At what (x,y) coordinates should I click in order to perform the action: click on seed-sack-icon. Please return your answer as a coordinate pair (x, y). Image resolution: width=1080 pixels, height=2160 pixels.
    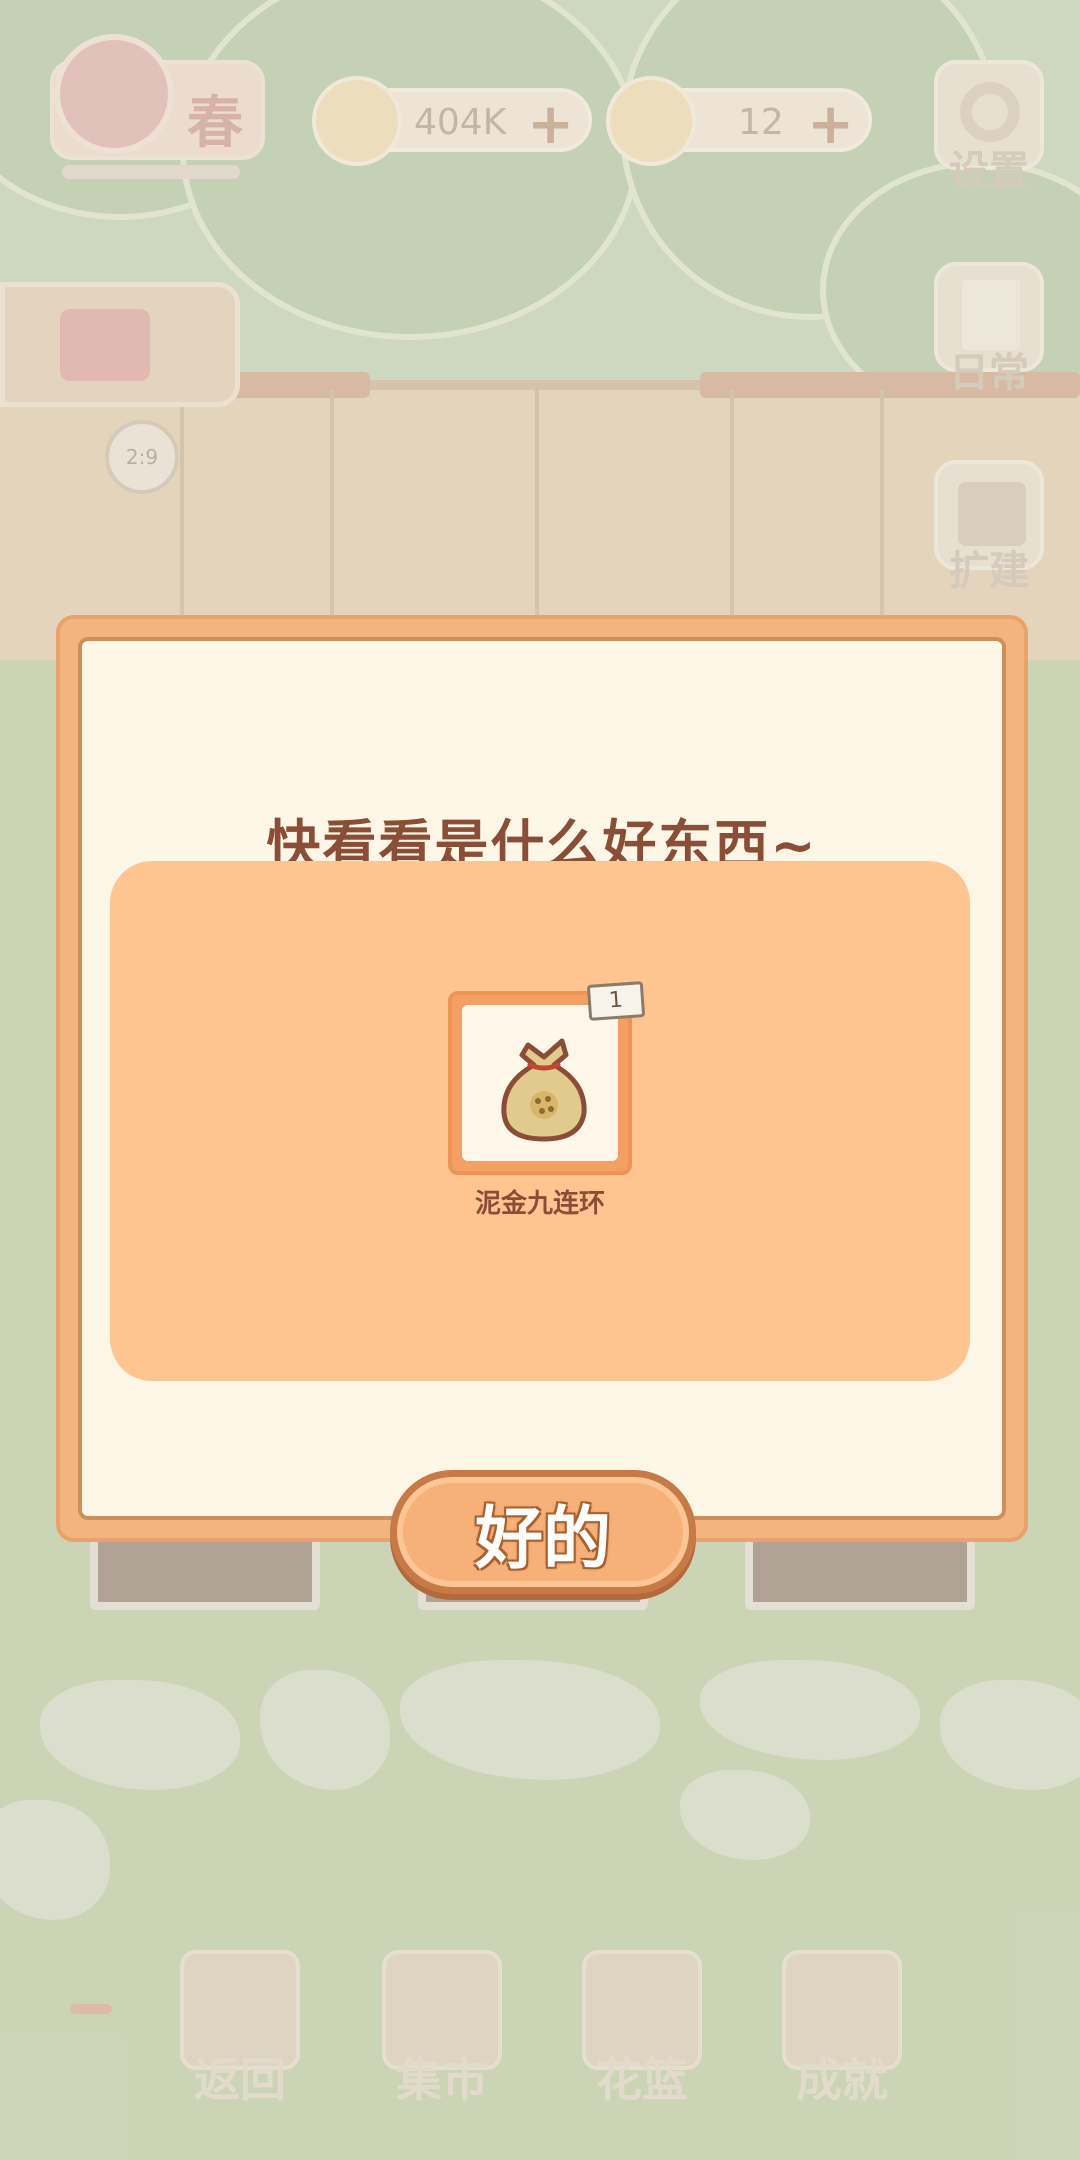
    Looking at the image, I should click on (544, 1090).